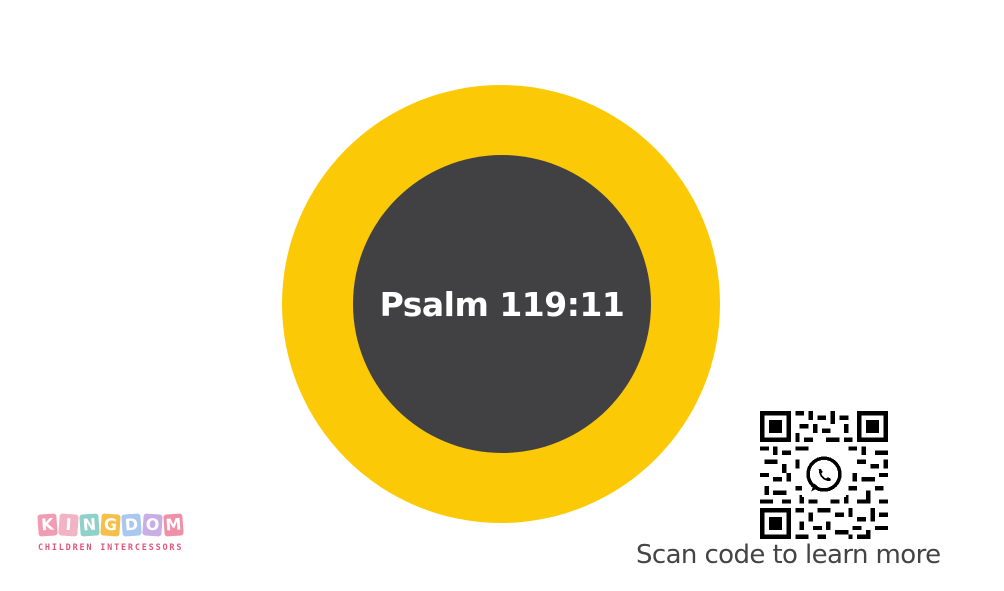 This screenshot has width=1004, height=591. What do you see at coordinates (173, 525) in the screenshot?
I see `logo-letter: M` at bounding box center [173, 525].